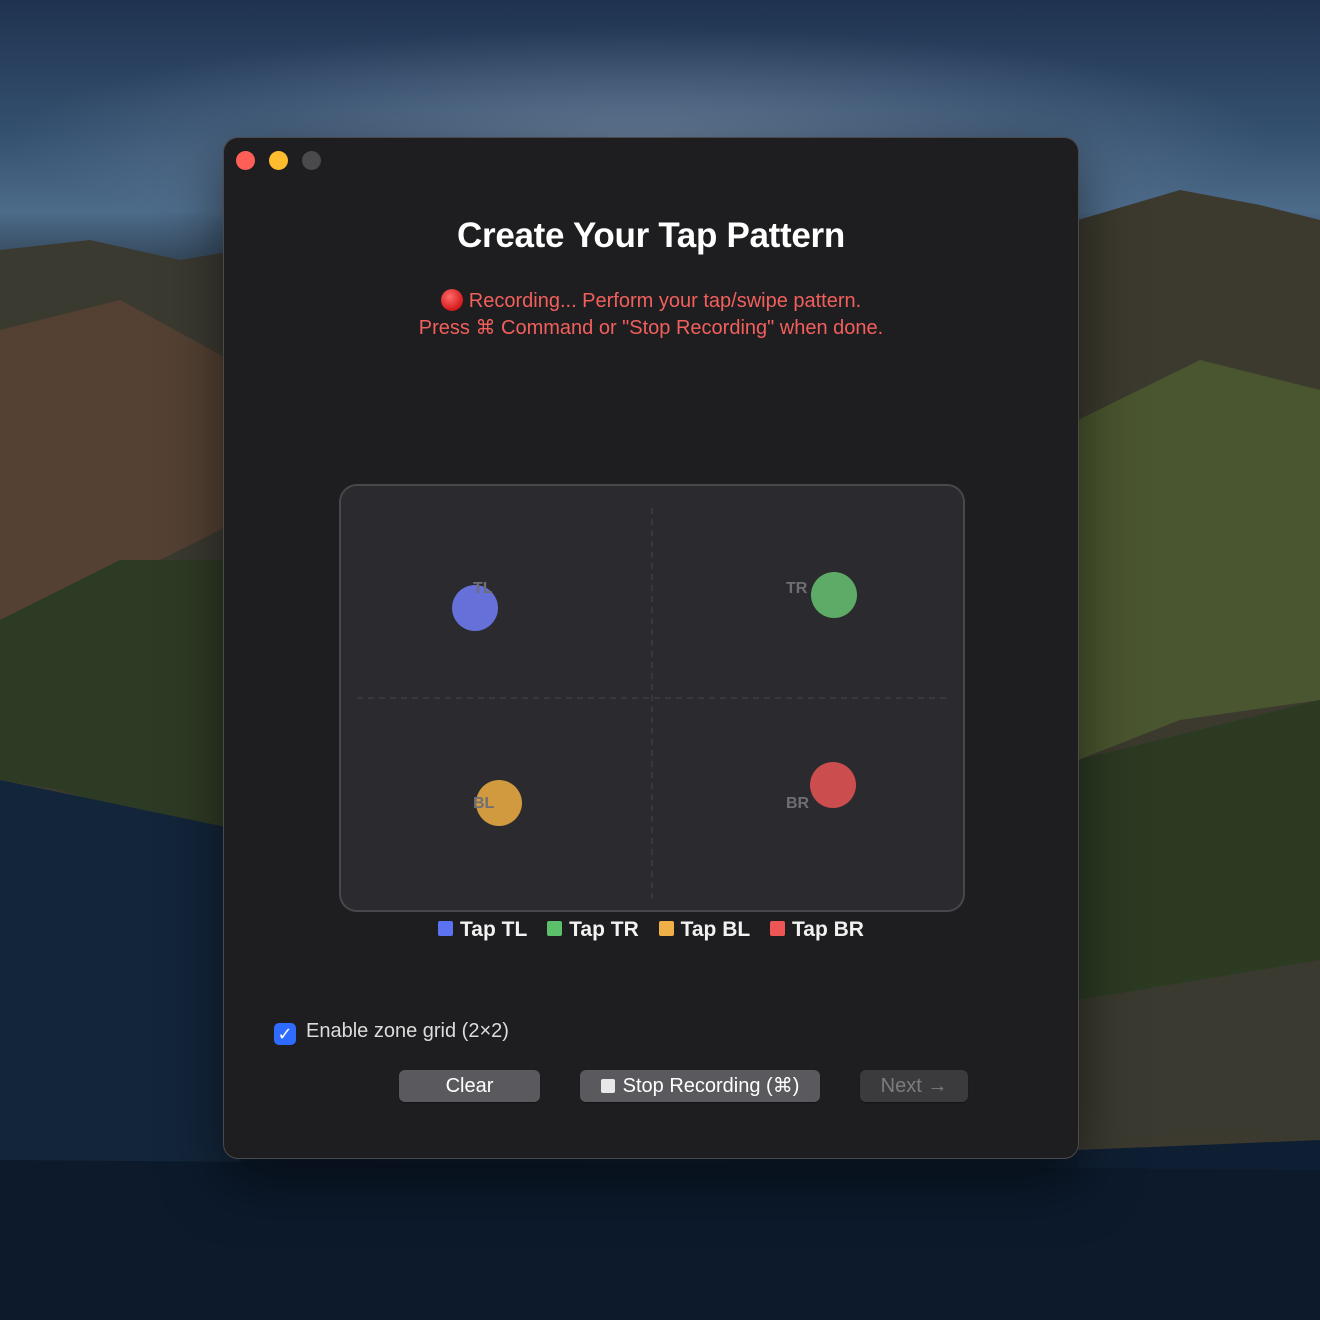 This screenshot has height=1320, width=1320. What do you see at coordinates (555, 928) in the screenshot?
I see `legend-swatch-tr` at bounding box center [555, 928].